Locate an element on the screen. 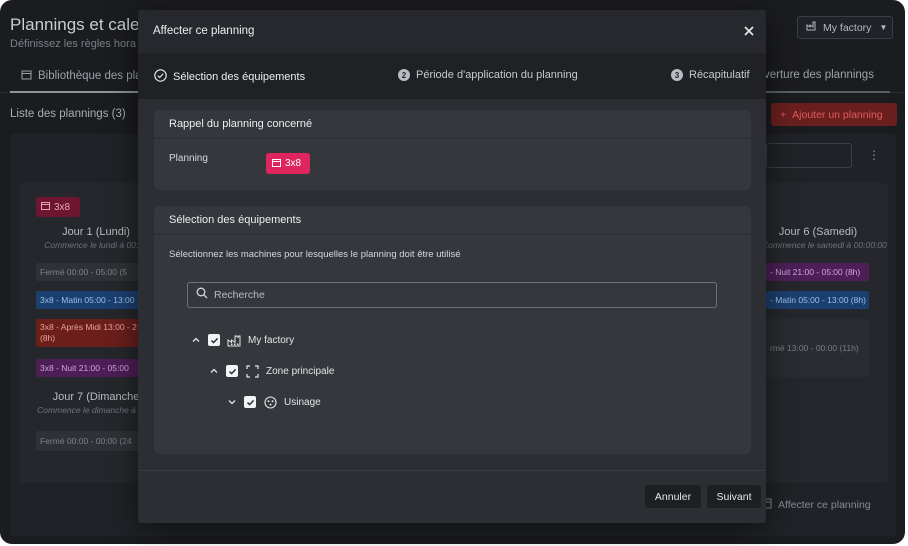 This screenshot has width=908, height=546. tab-library-label: Bibliothèque des pla is located at coordinates (90, 76).